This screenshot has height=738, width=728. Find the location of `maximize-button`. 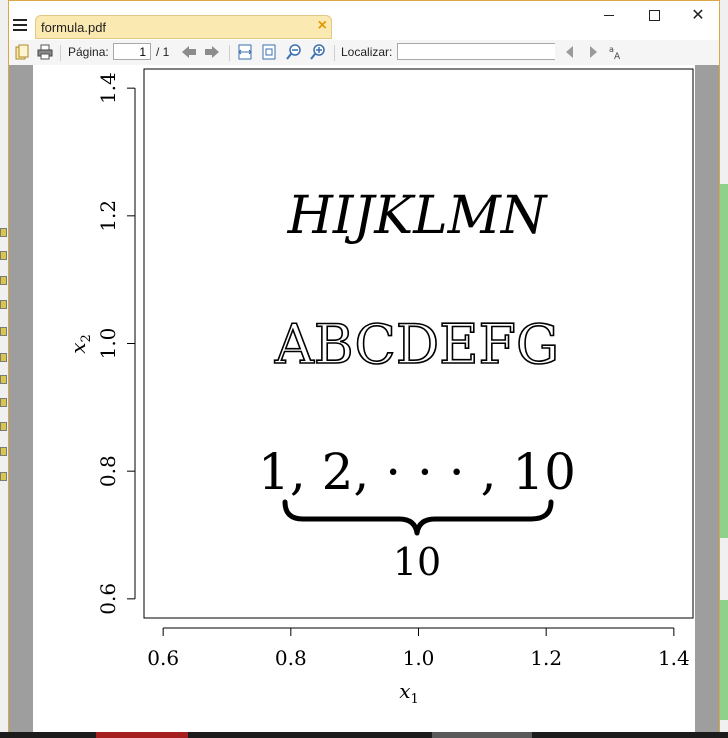

maximize-button is located at coordinates (654, 16).